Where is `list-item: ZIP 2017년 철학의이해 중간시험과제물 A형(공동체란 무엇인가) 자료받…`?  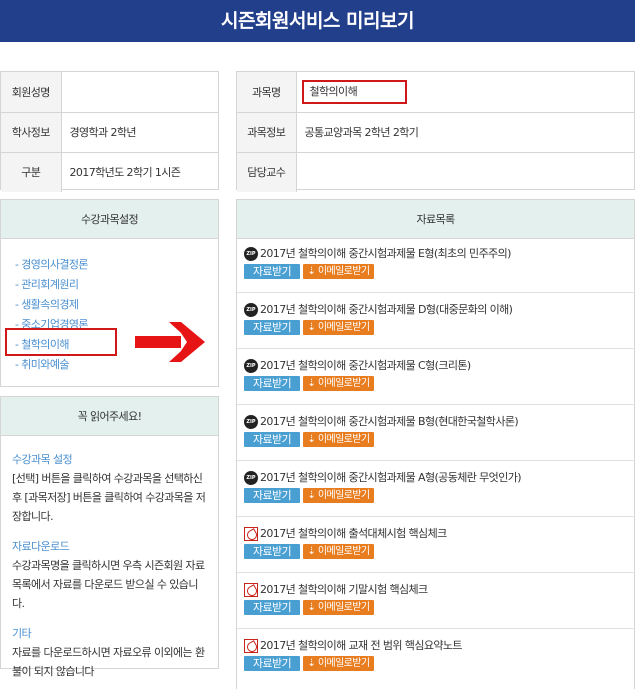
list-item: ZIP 2017년 철학의이해 중간시험과제물 A형(공동체란 무엇인가) 자료받… is located at coordinates (434, 486).